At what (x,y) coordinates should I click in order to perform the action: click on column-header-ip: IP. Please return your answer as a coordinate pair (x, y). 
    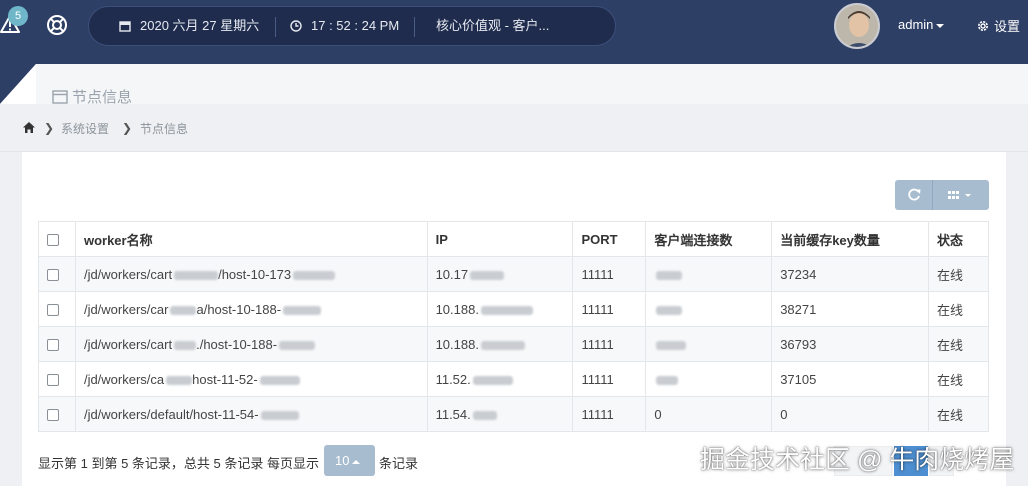
    Looking at the image, I should click on (500, 239).